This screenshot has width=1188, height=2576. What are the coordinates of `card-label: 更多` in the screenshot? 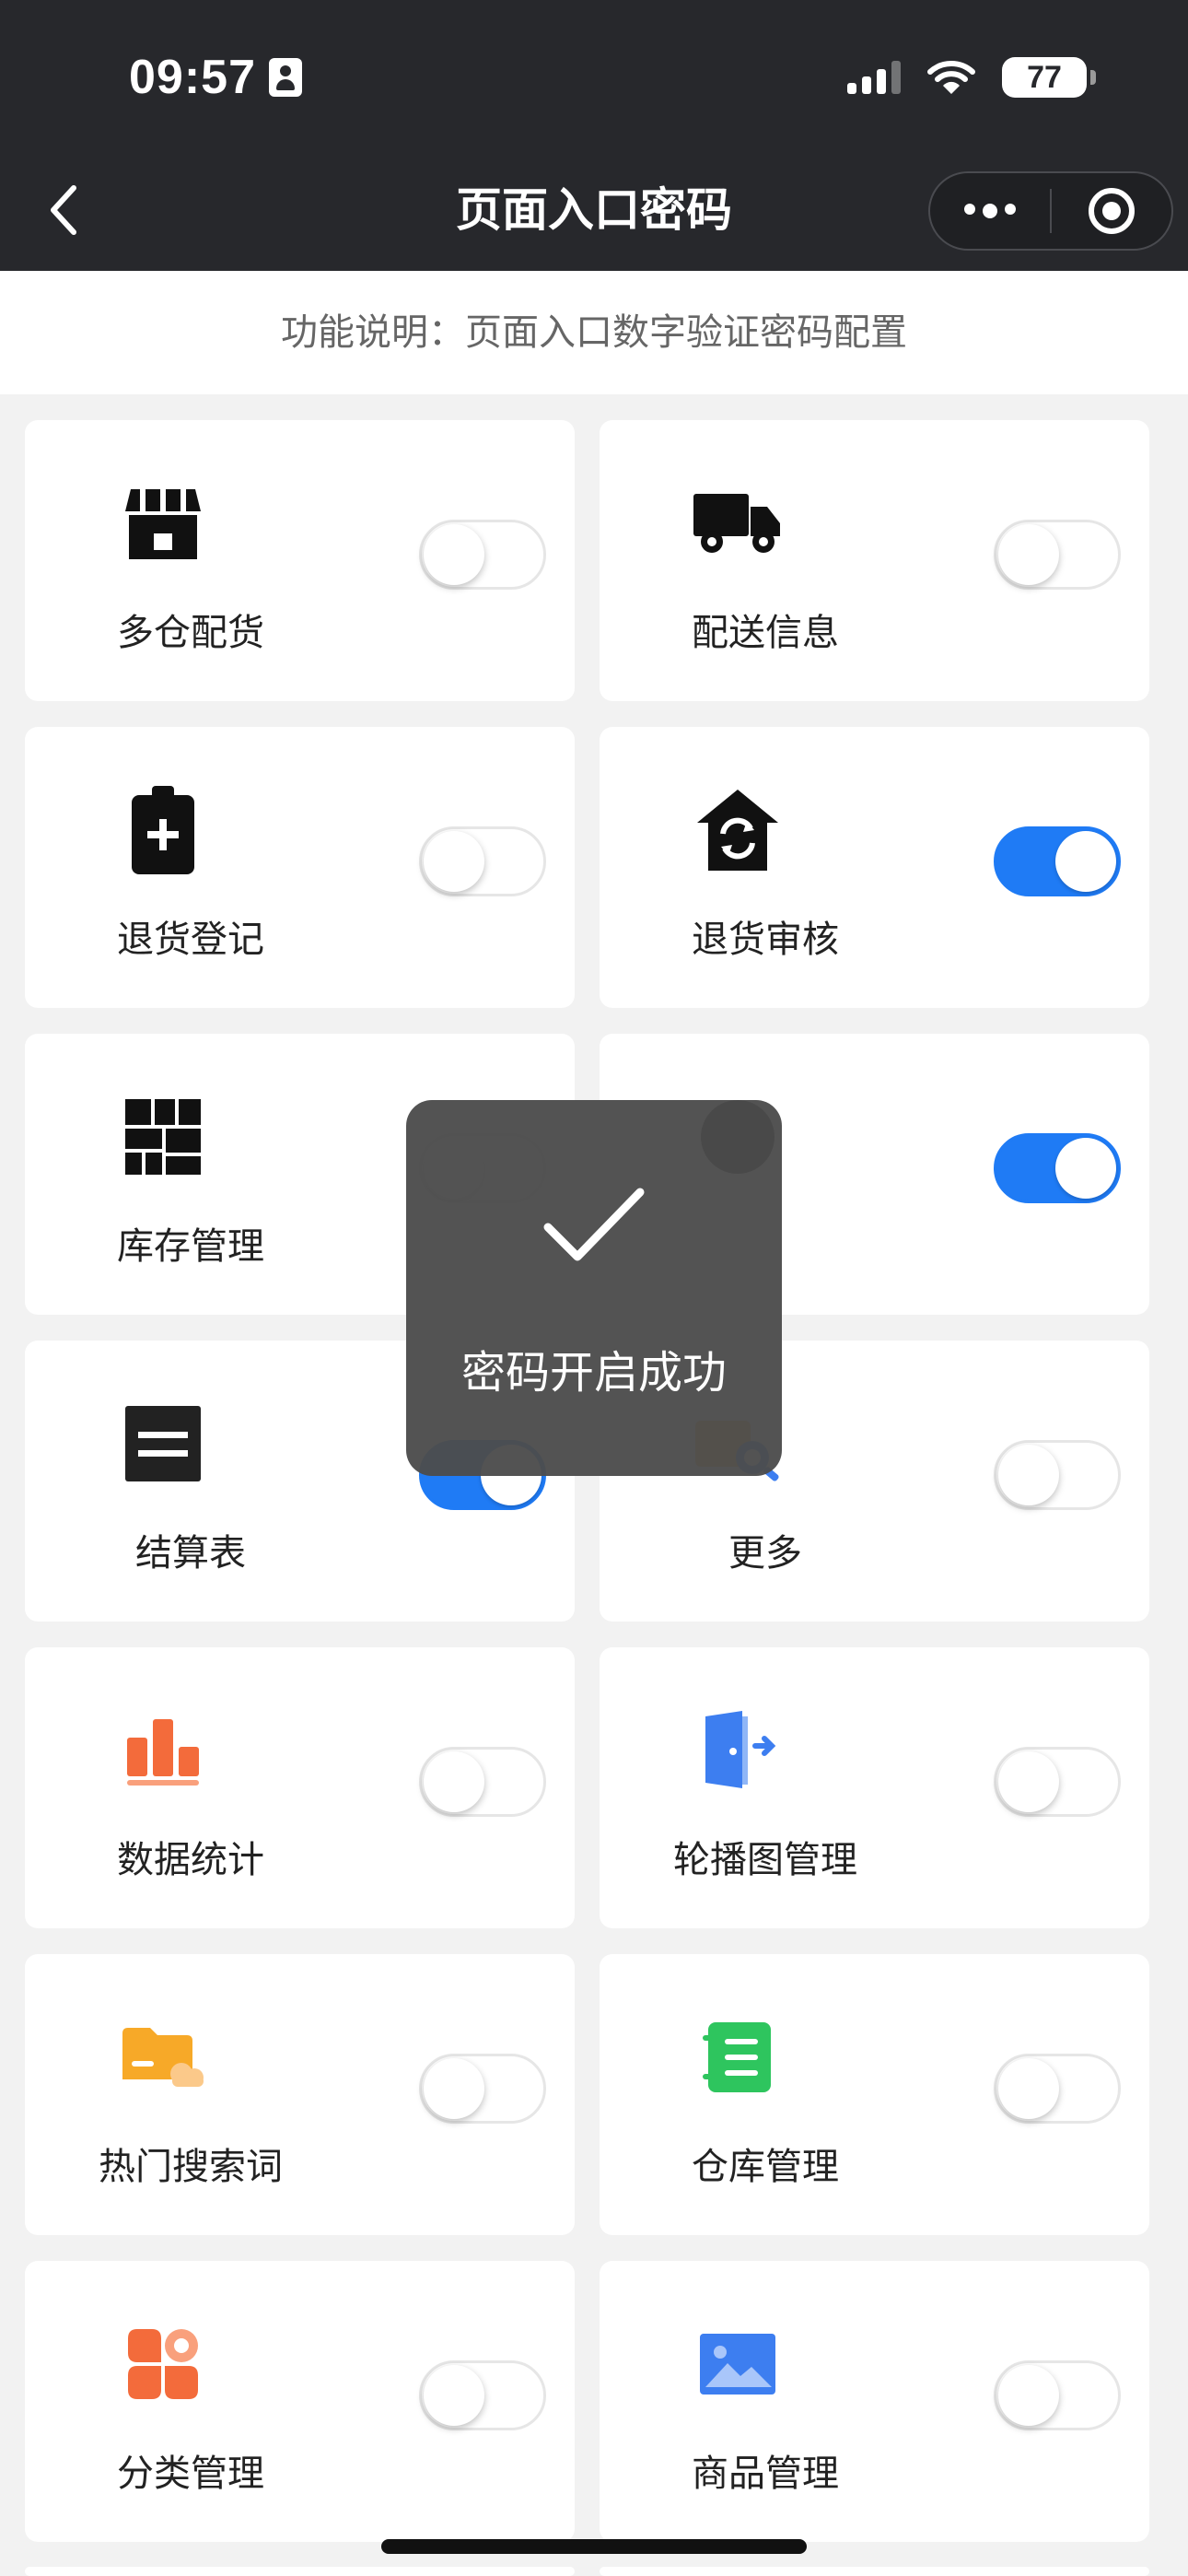 It's located at (765, 1553).